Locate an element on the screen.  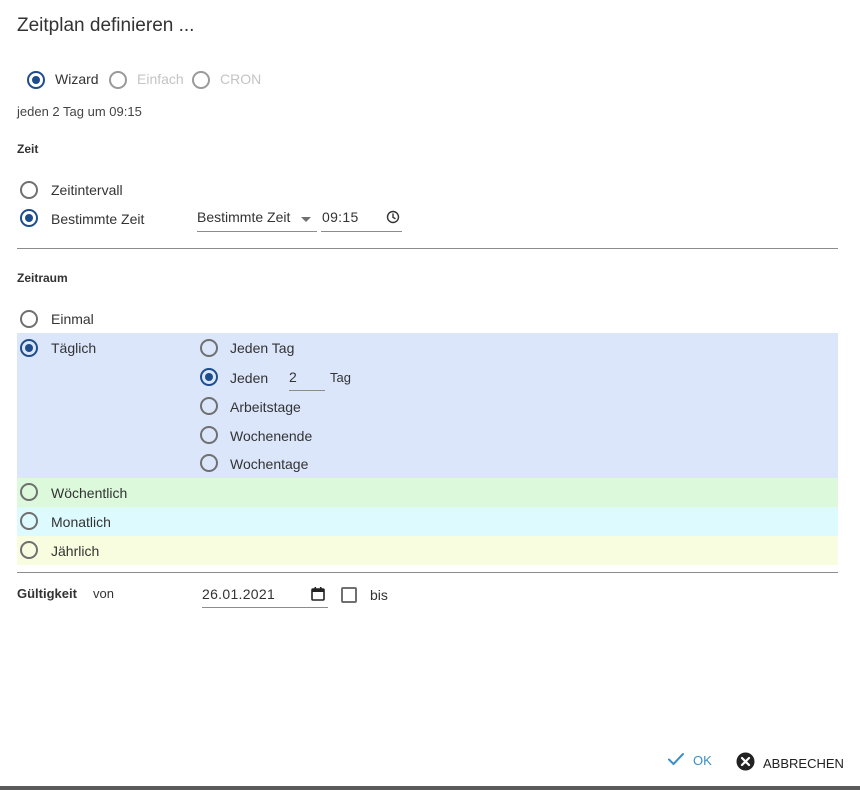
interval-days-input: 2 is located at coordinates (307, 379).